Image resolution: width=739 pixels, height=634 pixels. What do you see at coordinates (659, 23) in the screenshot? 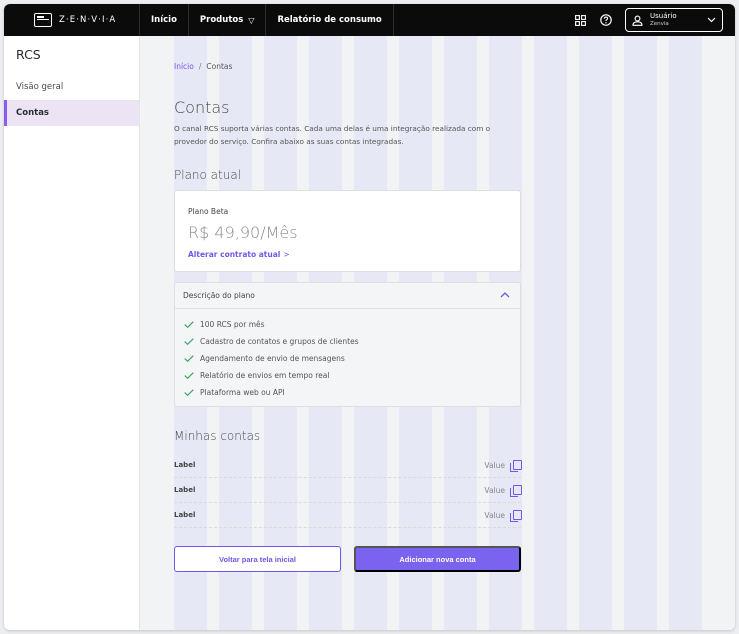
I see `user-org: Zenvia` at bounding box center [659, 23].